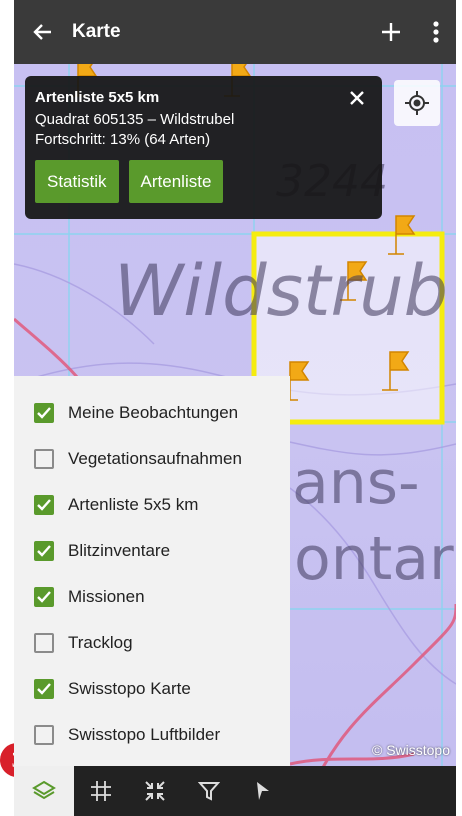 The image size is (462, 816). I want to click on more-menu-button, so click(436, 32).